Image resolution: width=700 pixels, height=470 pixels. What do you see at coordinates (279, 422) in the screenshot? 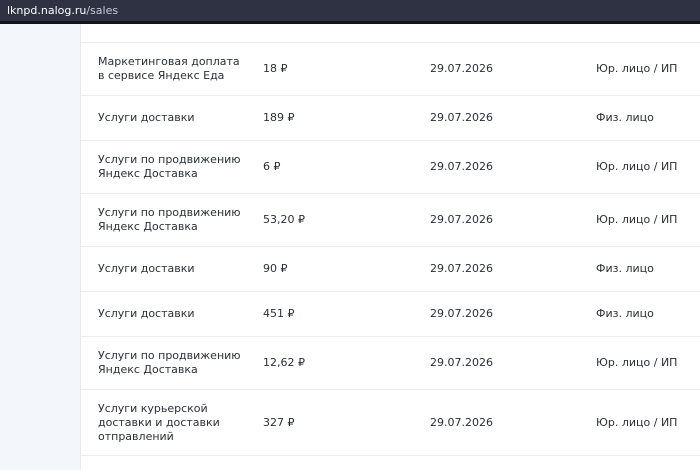
I see `sale-amount: 327 ₽` at bounding box center [279, 422].